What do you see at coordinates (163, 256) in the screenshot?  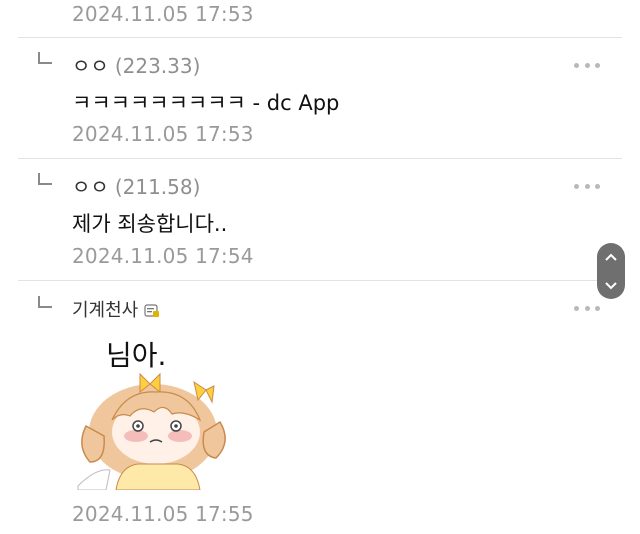 I see `comment-timestamp: 2024.11.05 17:54` at bounding box center [163, 256].